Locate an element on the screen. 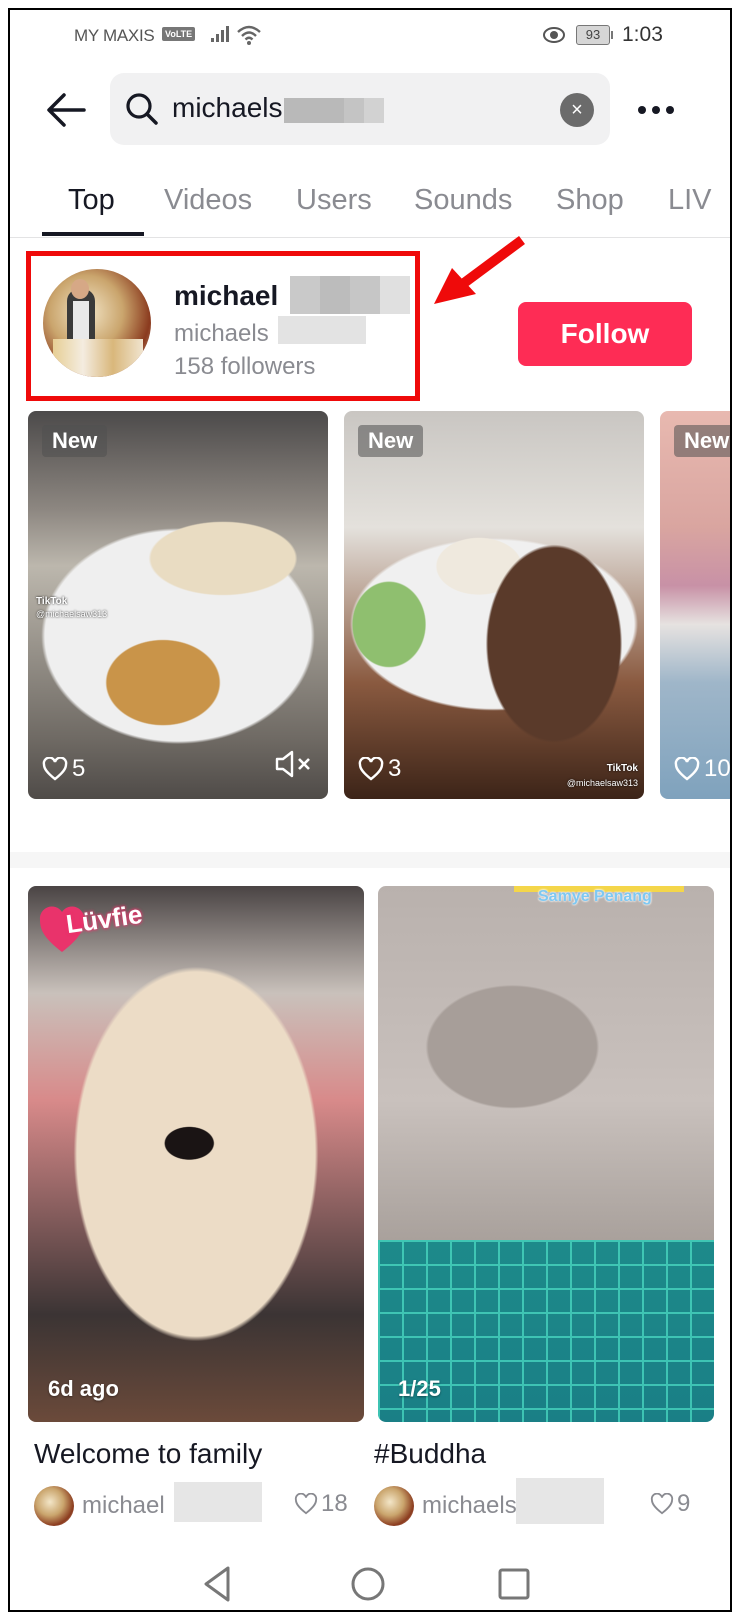  tab-top: Top is located at coordinates (91, 200).